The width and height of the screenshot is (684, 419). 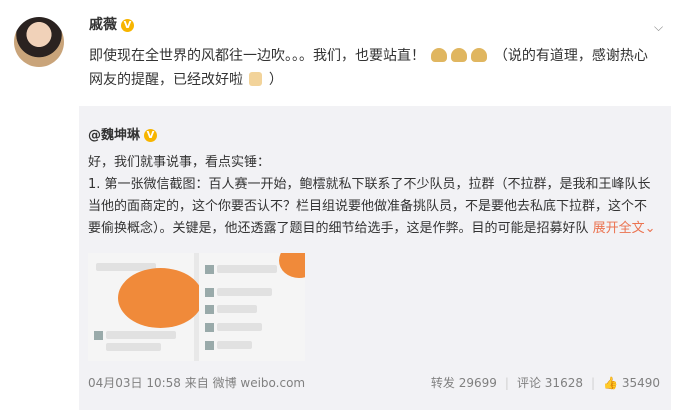 I want to click on repost-label: 转发, so click(x=443, y=383).